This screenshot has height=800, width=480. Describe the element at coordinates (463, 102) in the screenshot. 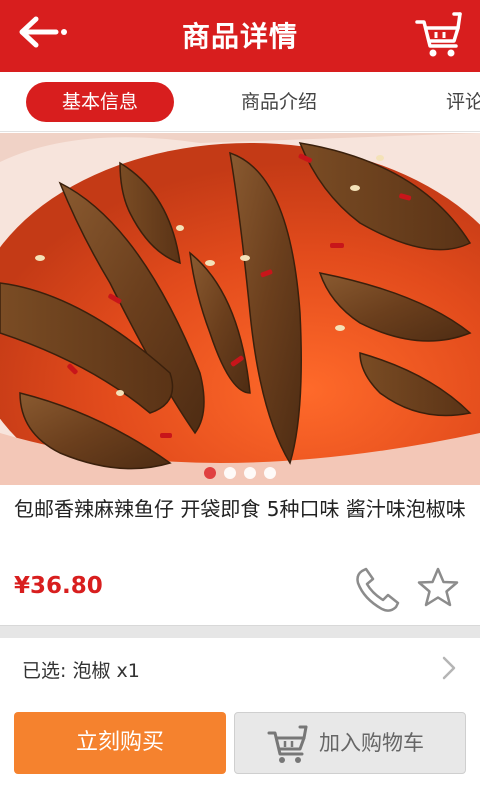

I see `tab-reviews: 评论` at that location.